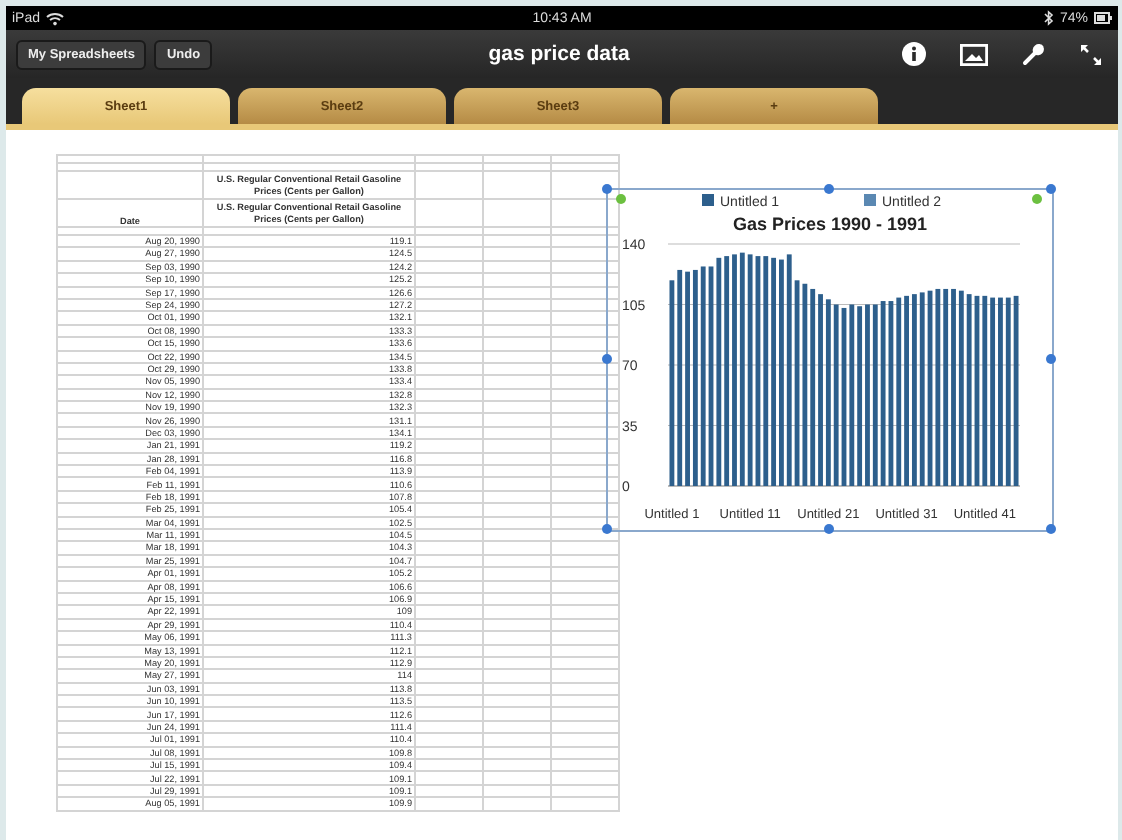 This screenshot has height=840, width=1122. What do you see at coordinates (914, 54) in the screenshot?
I see `info-icon` at bounding box center [914, 54].